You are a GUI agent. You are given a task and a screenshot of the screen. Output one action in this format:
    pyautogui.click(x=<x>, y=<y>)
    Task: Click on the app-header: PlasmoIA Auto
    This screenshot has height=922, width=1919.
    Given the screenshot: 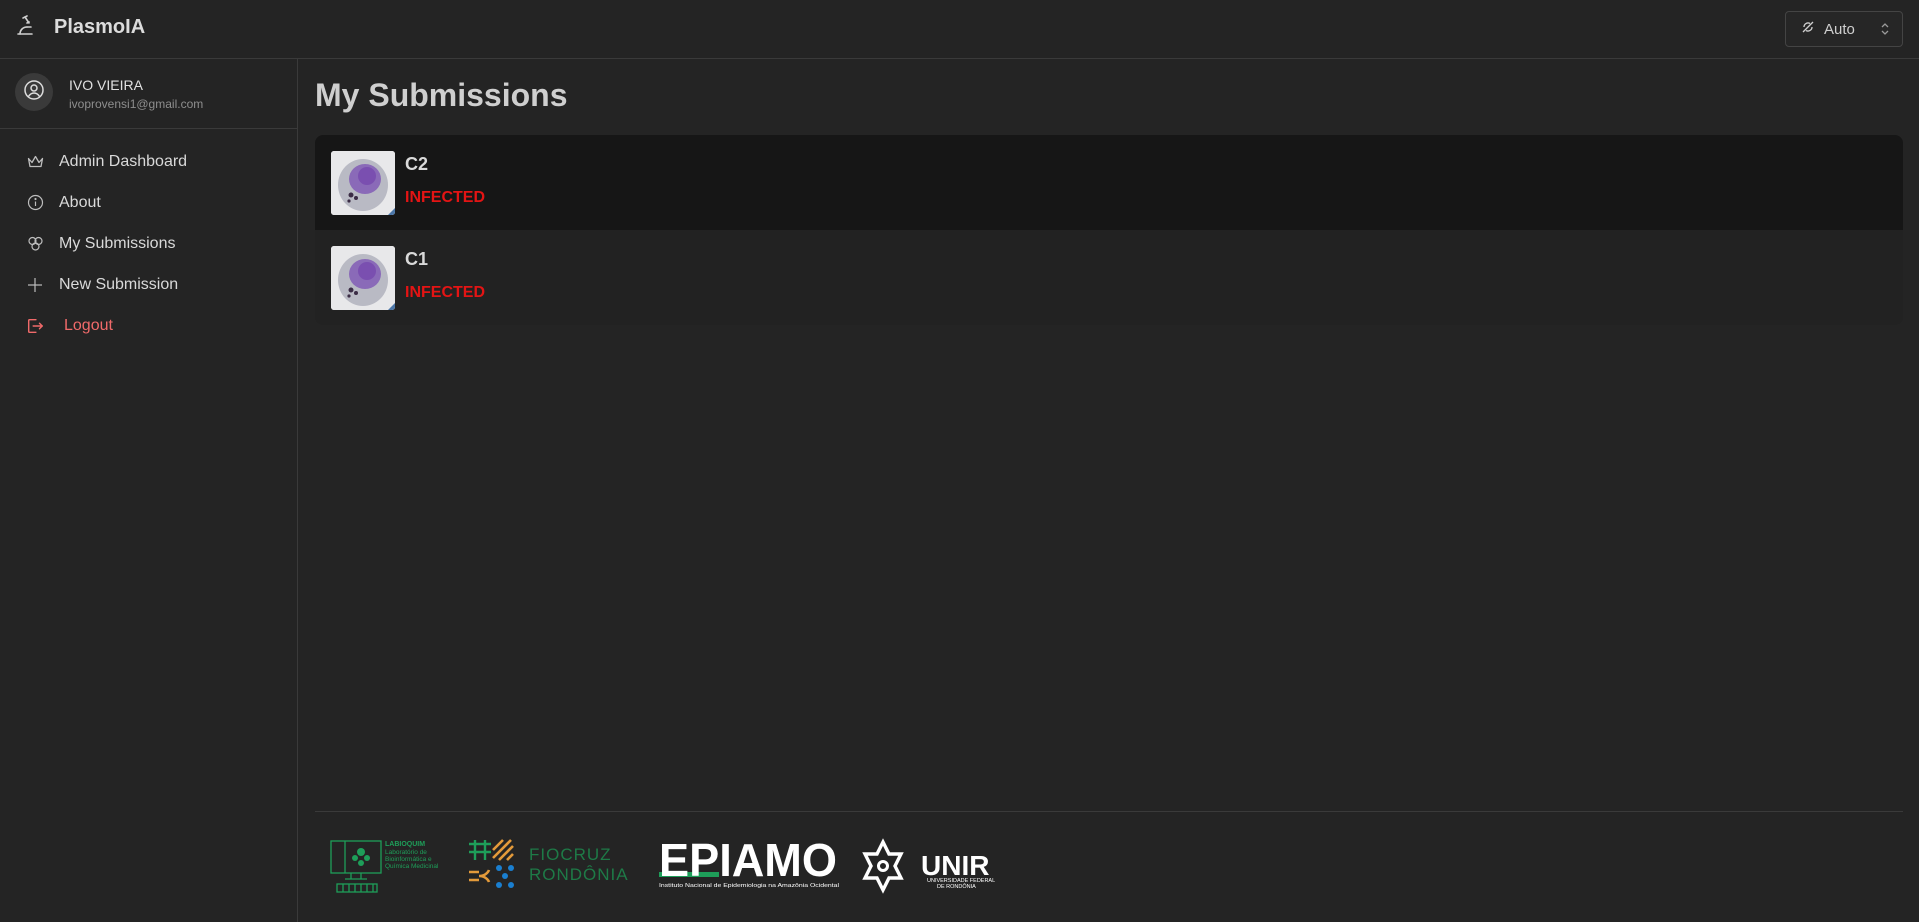 What is the action you would take?
    pyautogui.click(x=959, y=29)
    